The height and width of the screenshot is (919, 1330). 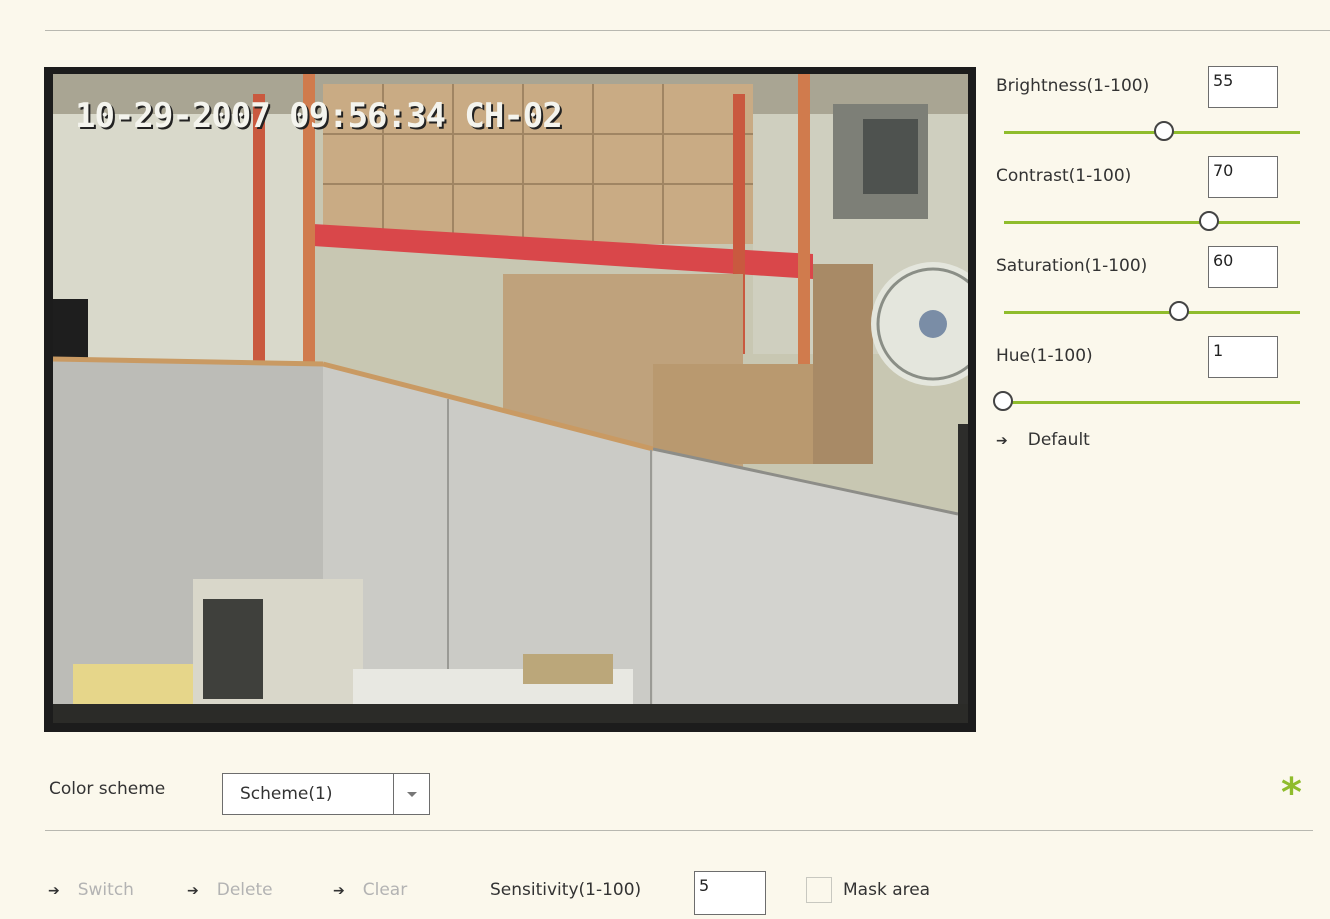 I want to click on star-icon: *, so click(x=1291, y=793).